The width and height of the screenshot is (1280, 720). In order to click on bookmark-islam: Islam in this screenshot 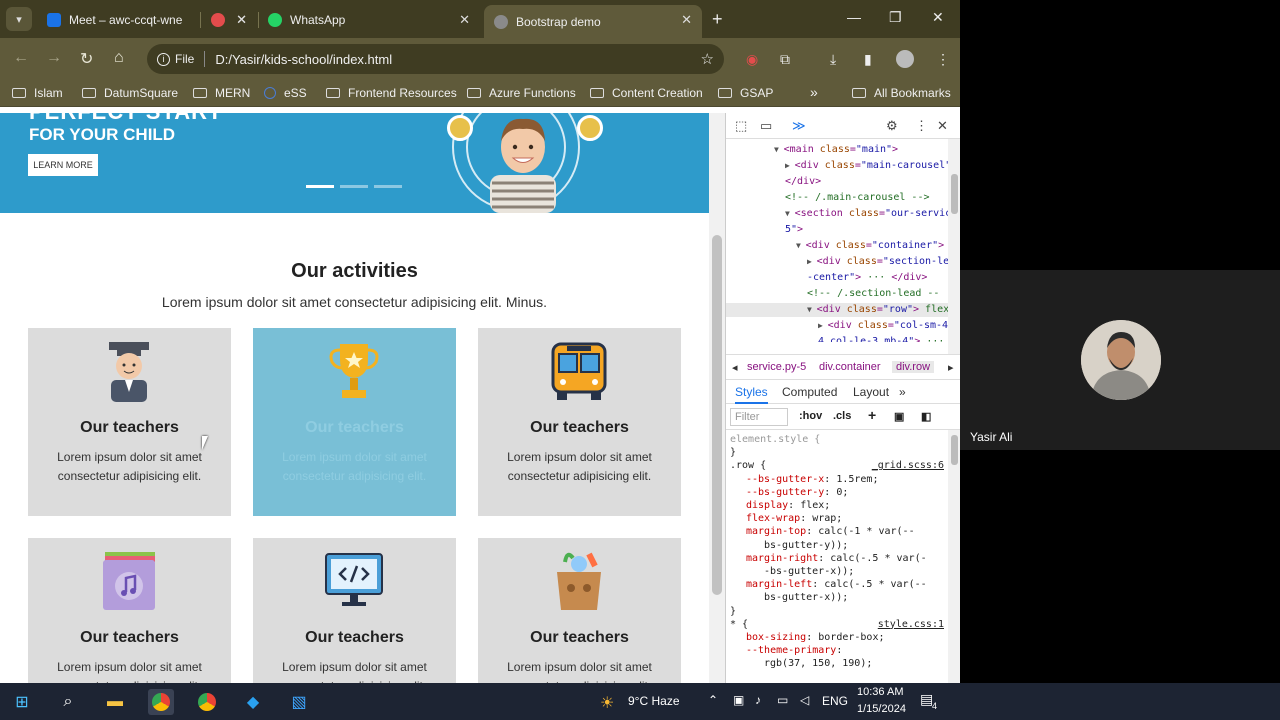, I will do `click(37, 93)`.